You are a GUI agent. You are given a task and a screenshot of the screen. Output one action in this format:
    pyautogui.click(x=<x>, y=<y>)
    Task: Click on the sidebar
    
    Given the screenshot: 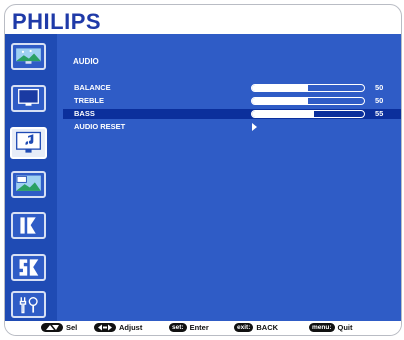 What is the action you would take?
    pyautogui.click(x=31, y=177)
    